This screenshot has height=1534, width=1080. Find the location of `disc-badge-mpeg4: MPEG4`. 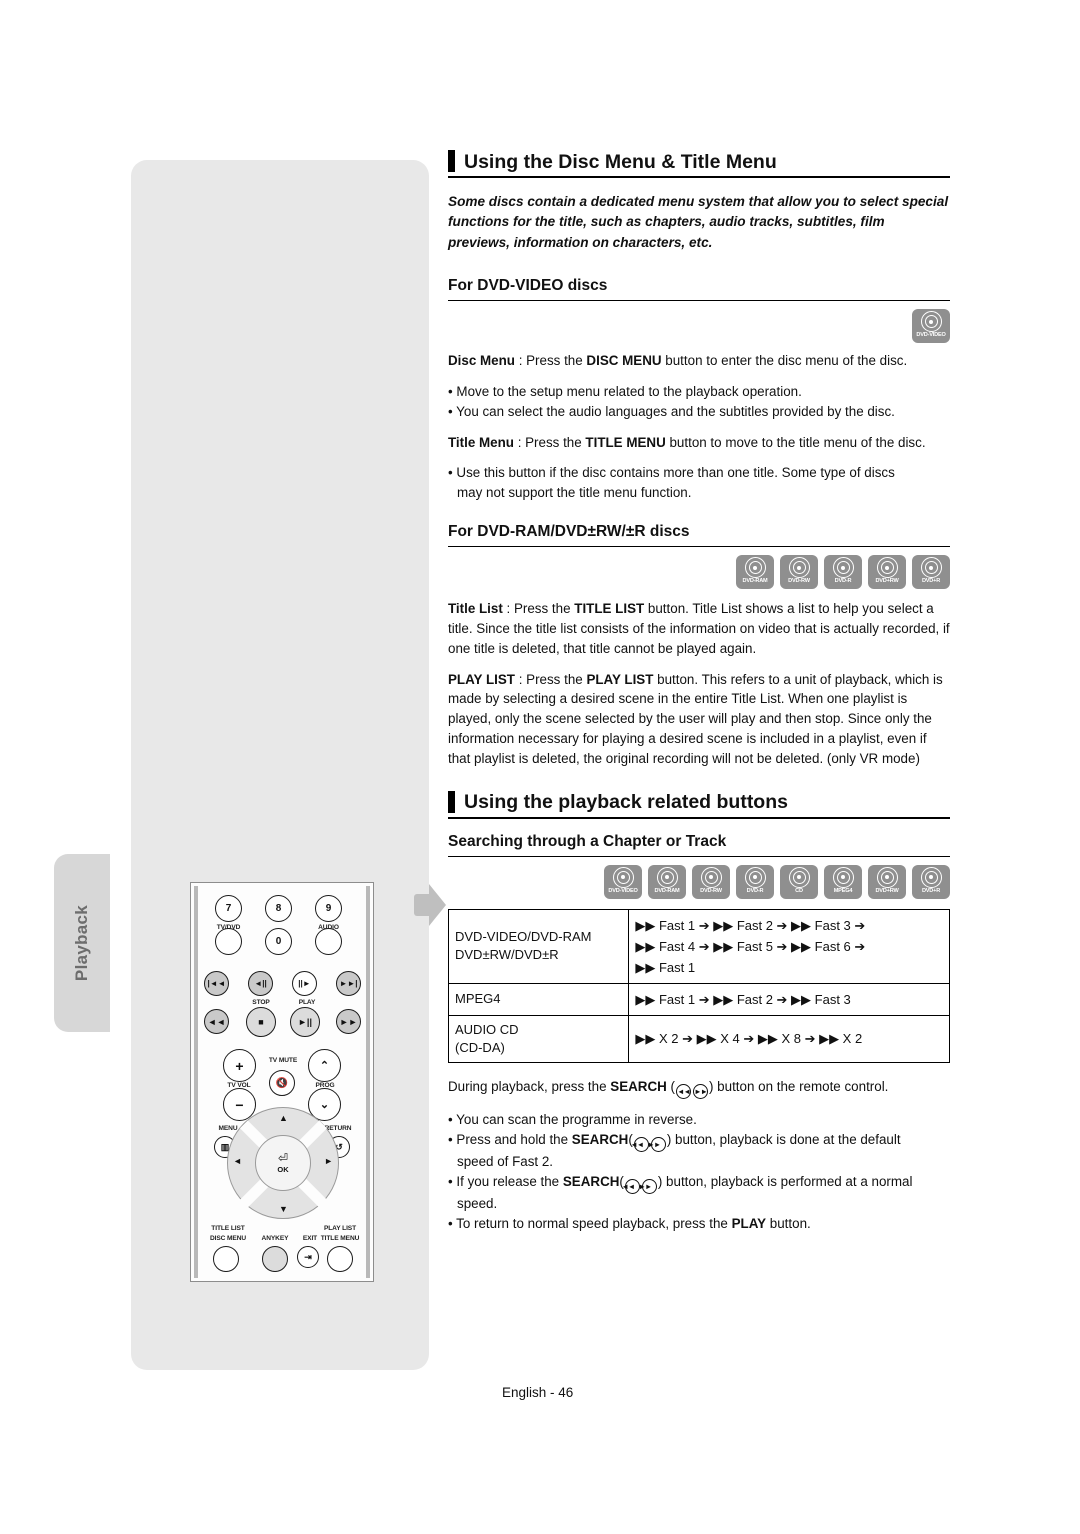

disc-badge-mpeg4: MPEG4 is located at coordinates (843, 881).